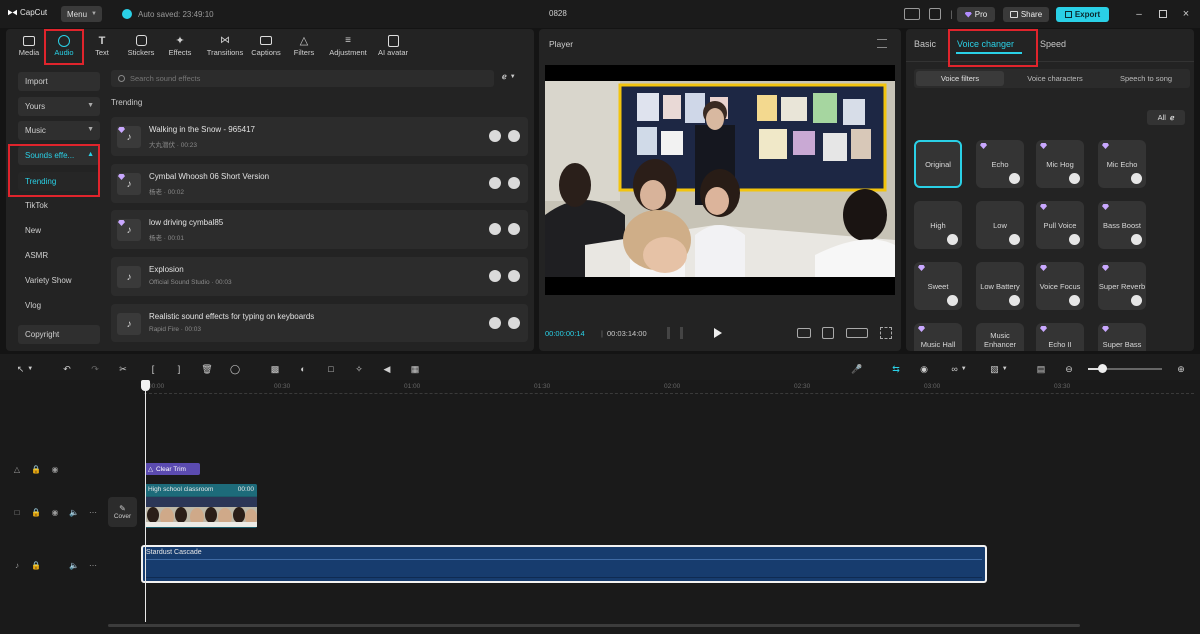  I want to click on zoom-fit-icon, so click(828, 333).